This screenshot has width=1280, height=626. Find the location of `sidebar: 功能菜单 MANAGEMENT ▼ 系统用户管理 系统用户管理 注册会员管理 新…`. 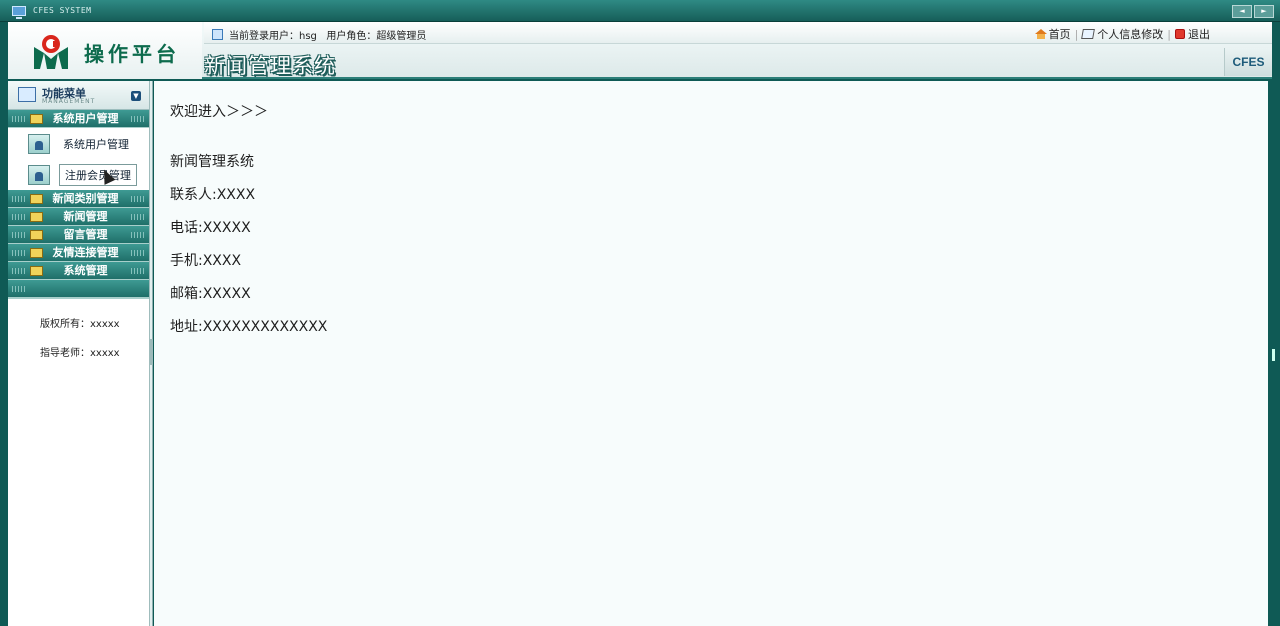

sidebar: 功能菜单 MANAGEMENT ▼ 系统用户管理 系统用户管理 注册会员管理 新… is located at coordinates (79, 353).